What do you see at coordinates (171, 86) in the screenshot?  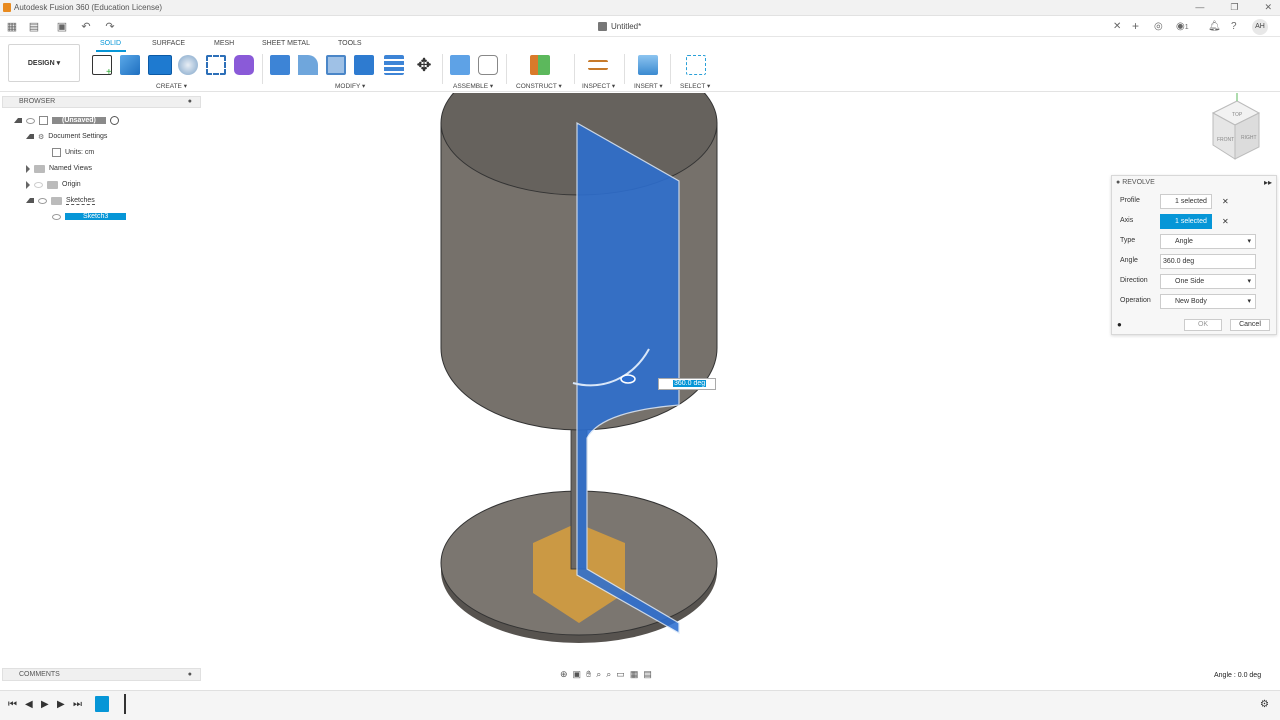 I see `create-group-label: CREATE ▾` at bounding box center [171, 86].